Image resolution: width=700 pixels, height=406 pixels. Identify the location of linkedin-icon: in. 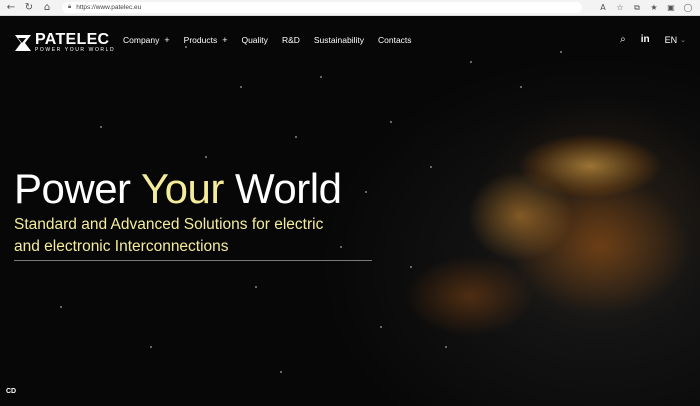
(645, 39).